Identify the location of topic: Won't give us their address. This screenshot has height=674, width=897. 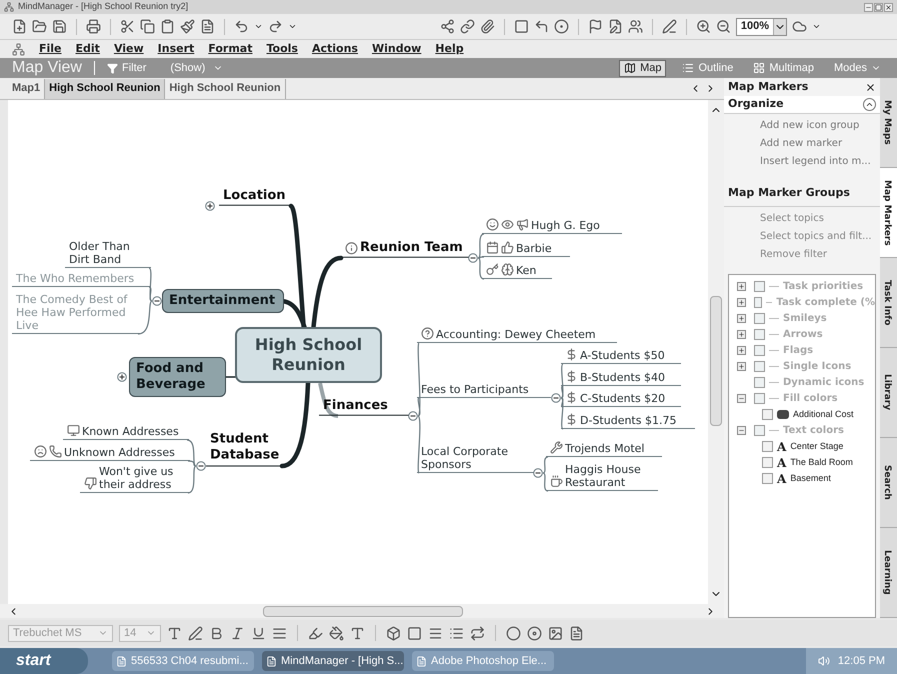
(135, 479).